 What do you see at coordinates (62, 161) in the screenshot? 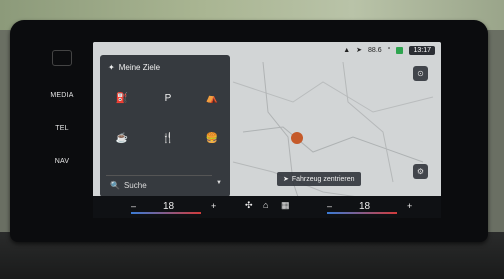
I see `nav-key: NAV` at bounding box center [62, 161].